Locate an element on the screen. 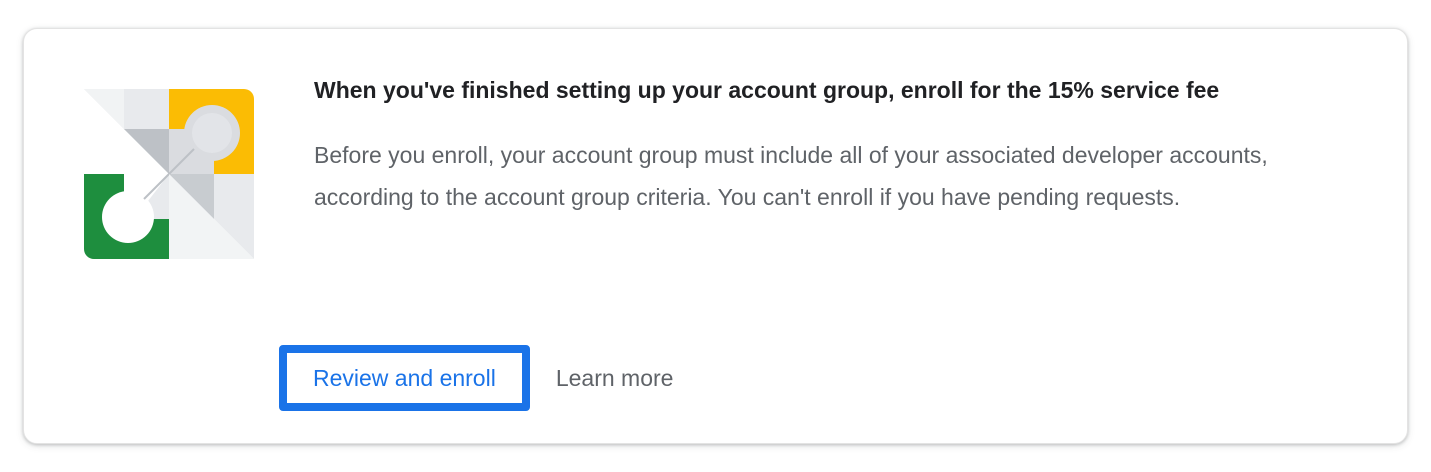 Image resolution: width=1431 pixels, height=472 pixels. card-actions: Review and enroll Learn more is located at coordinates (476, 378).